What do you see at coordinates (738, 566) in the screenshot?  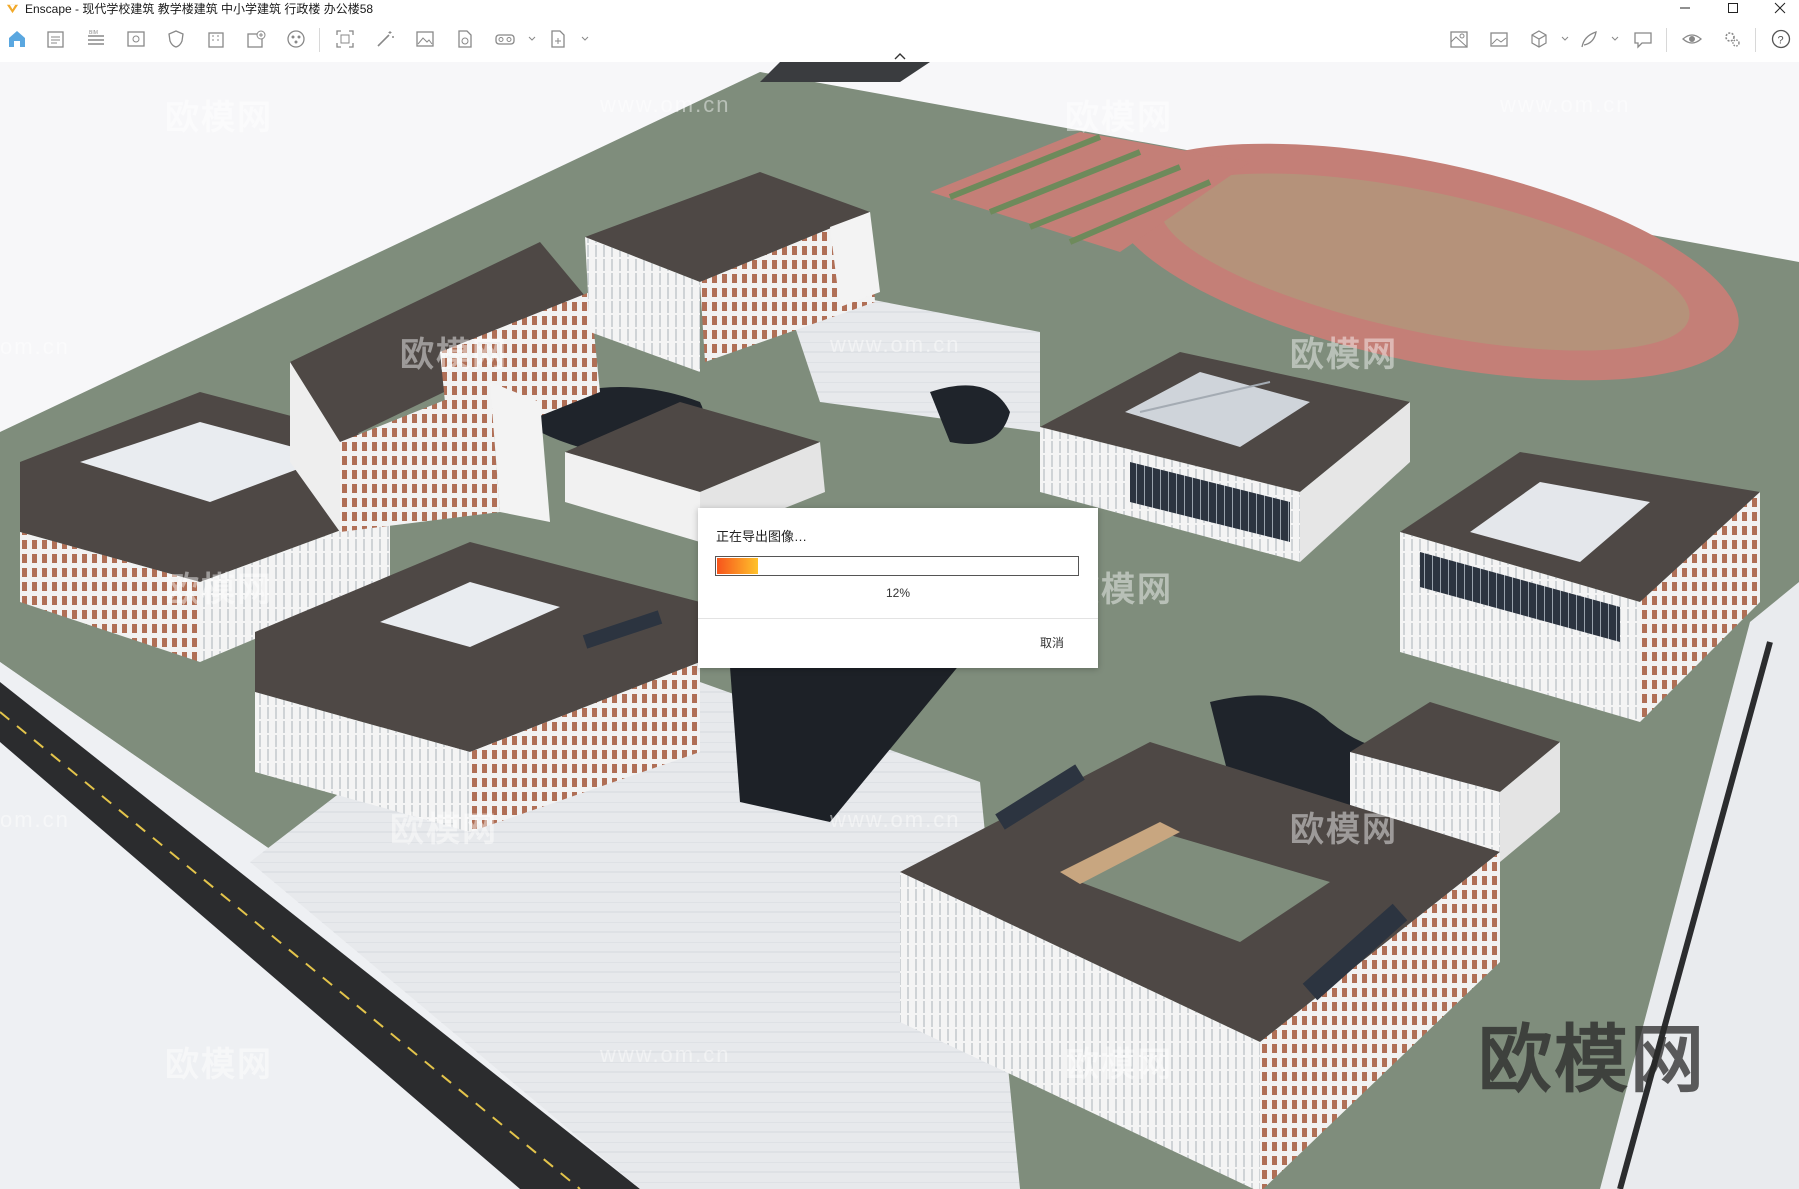 I see `progress-fill` at bounding box center [738, 566].